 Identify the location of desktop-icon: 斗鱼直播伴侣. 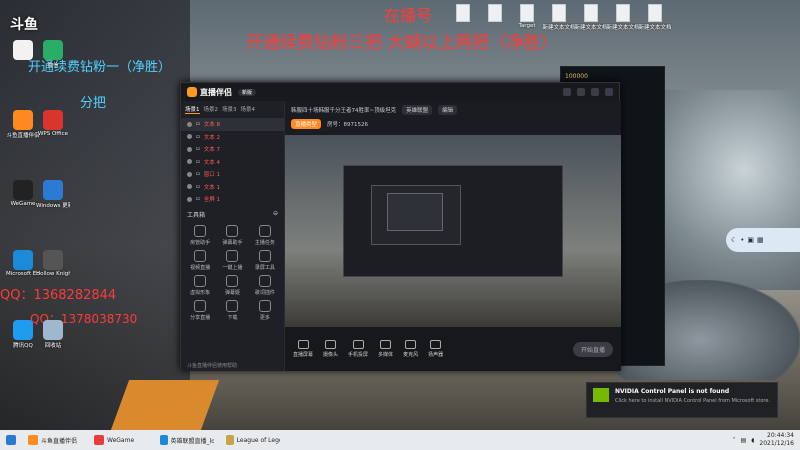
(23, 124).